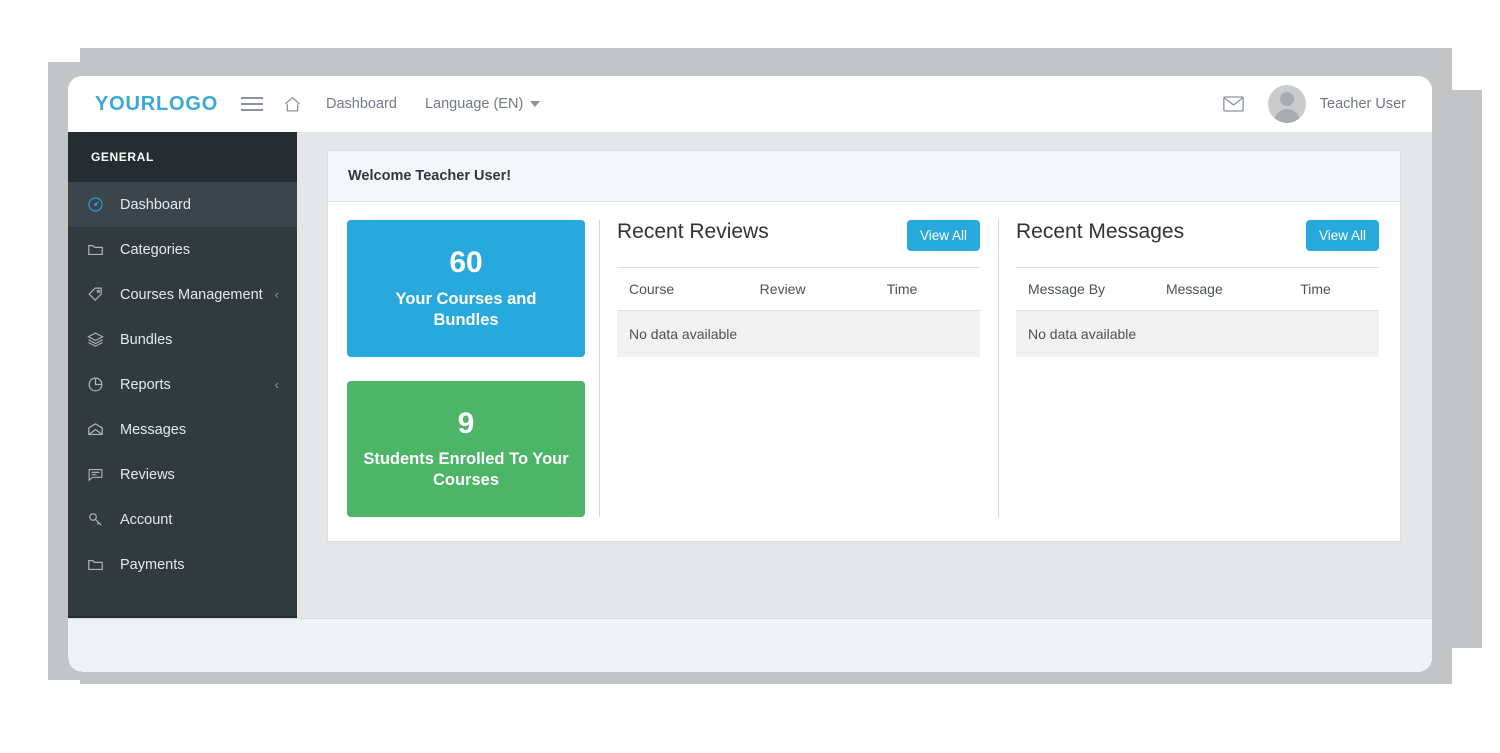 The width and height of the screenshot is (1500, 753). Describe the element at coordinates (99, 564) in the screenshot. I see `wallet-icon` at that location.